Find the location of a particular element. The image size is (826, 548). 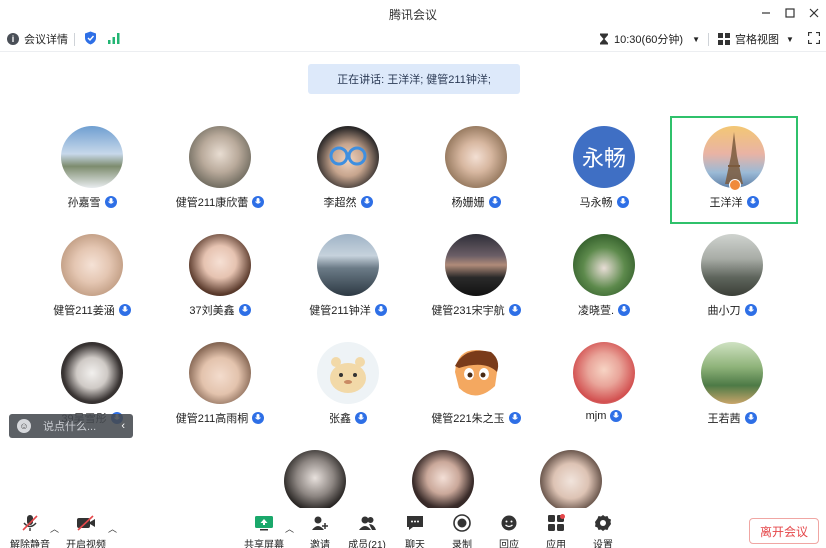

start-video-label: 开启视频 is located at coordinates (86, 544).